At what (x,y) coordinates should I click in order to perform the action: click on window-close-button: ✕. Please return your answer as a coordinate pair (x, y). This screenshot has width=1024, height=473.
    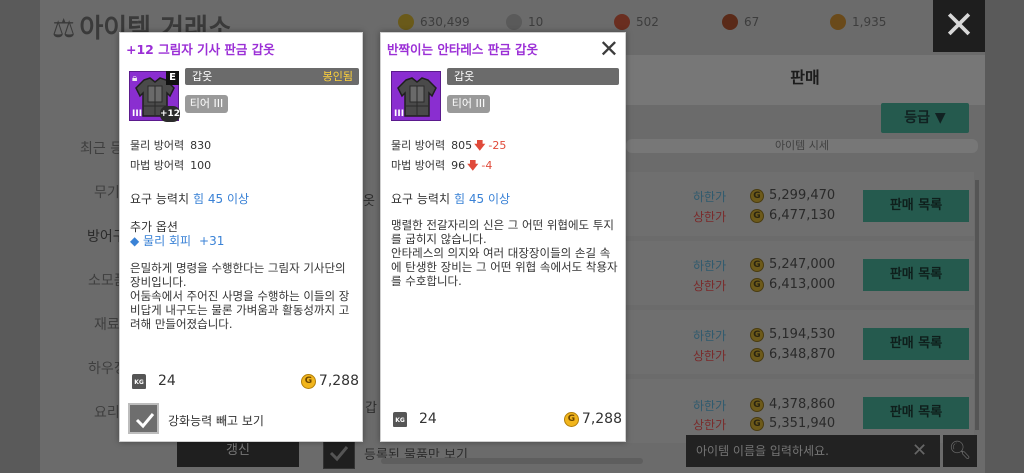
    Looking at the image, I should click on (959, 26).